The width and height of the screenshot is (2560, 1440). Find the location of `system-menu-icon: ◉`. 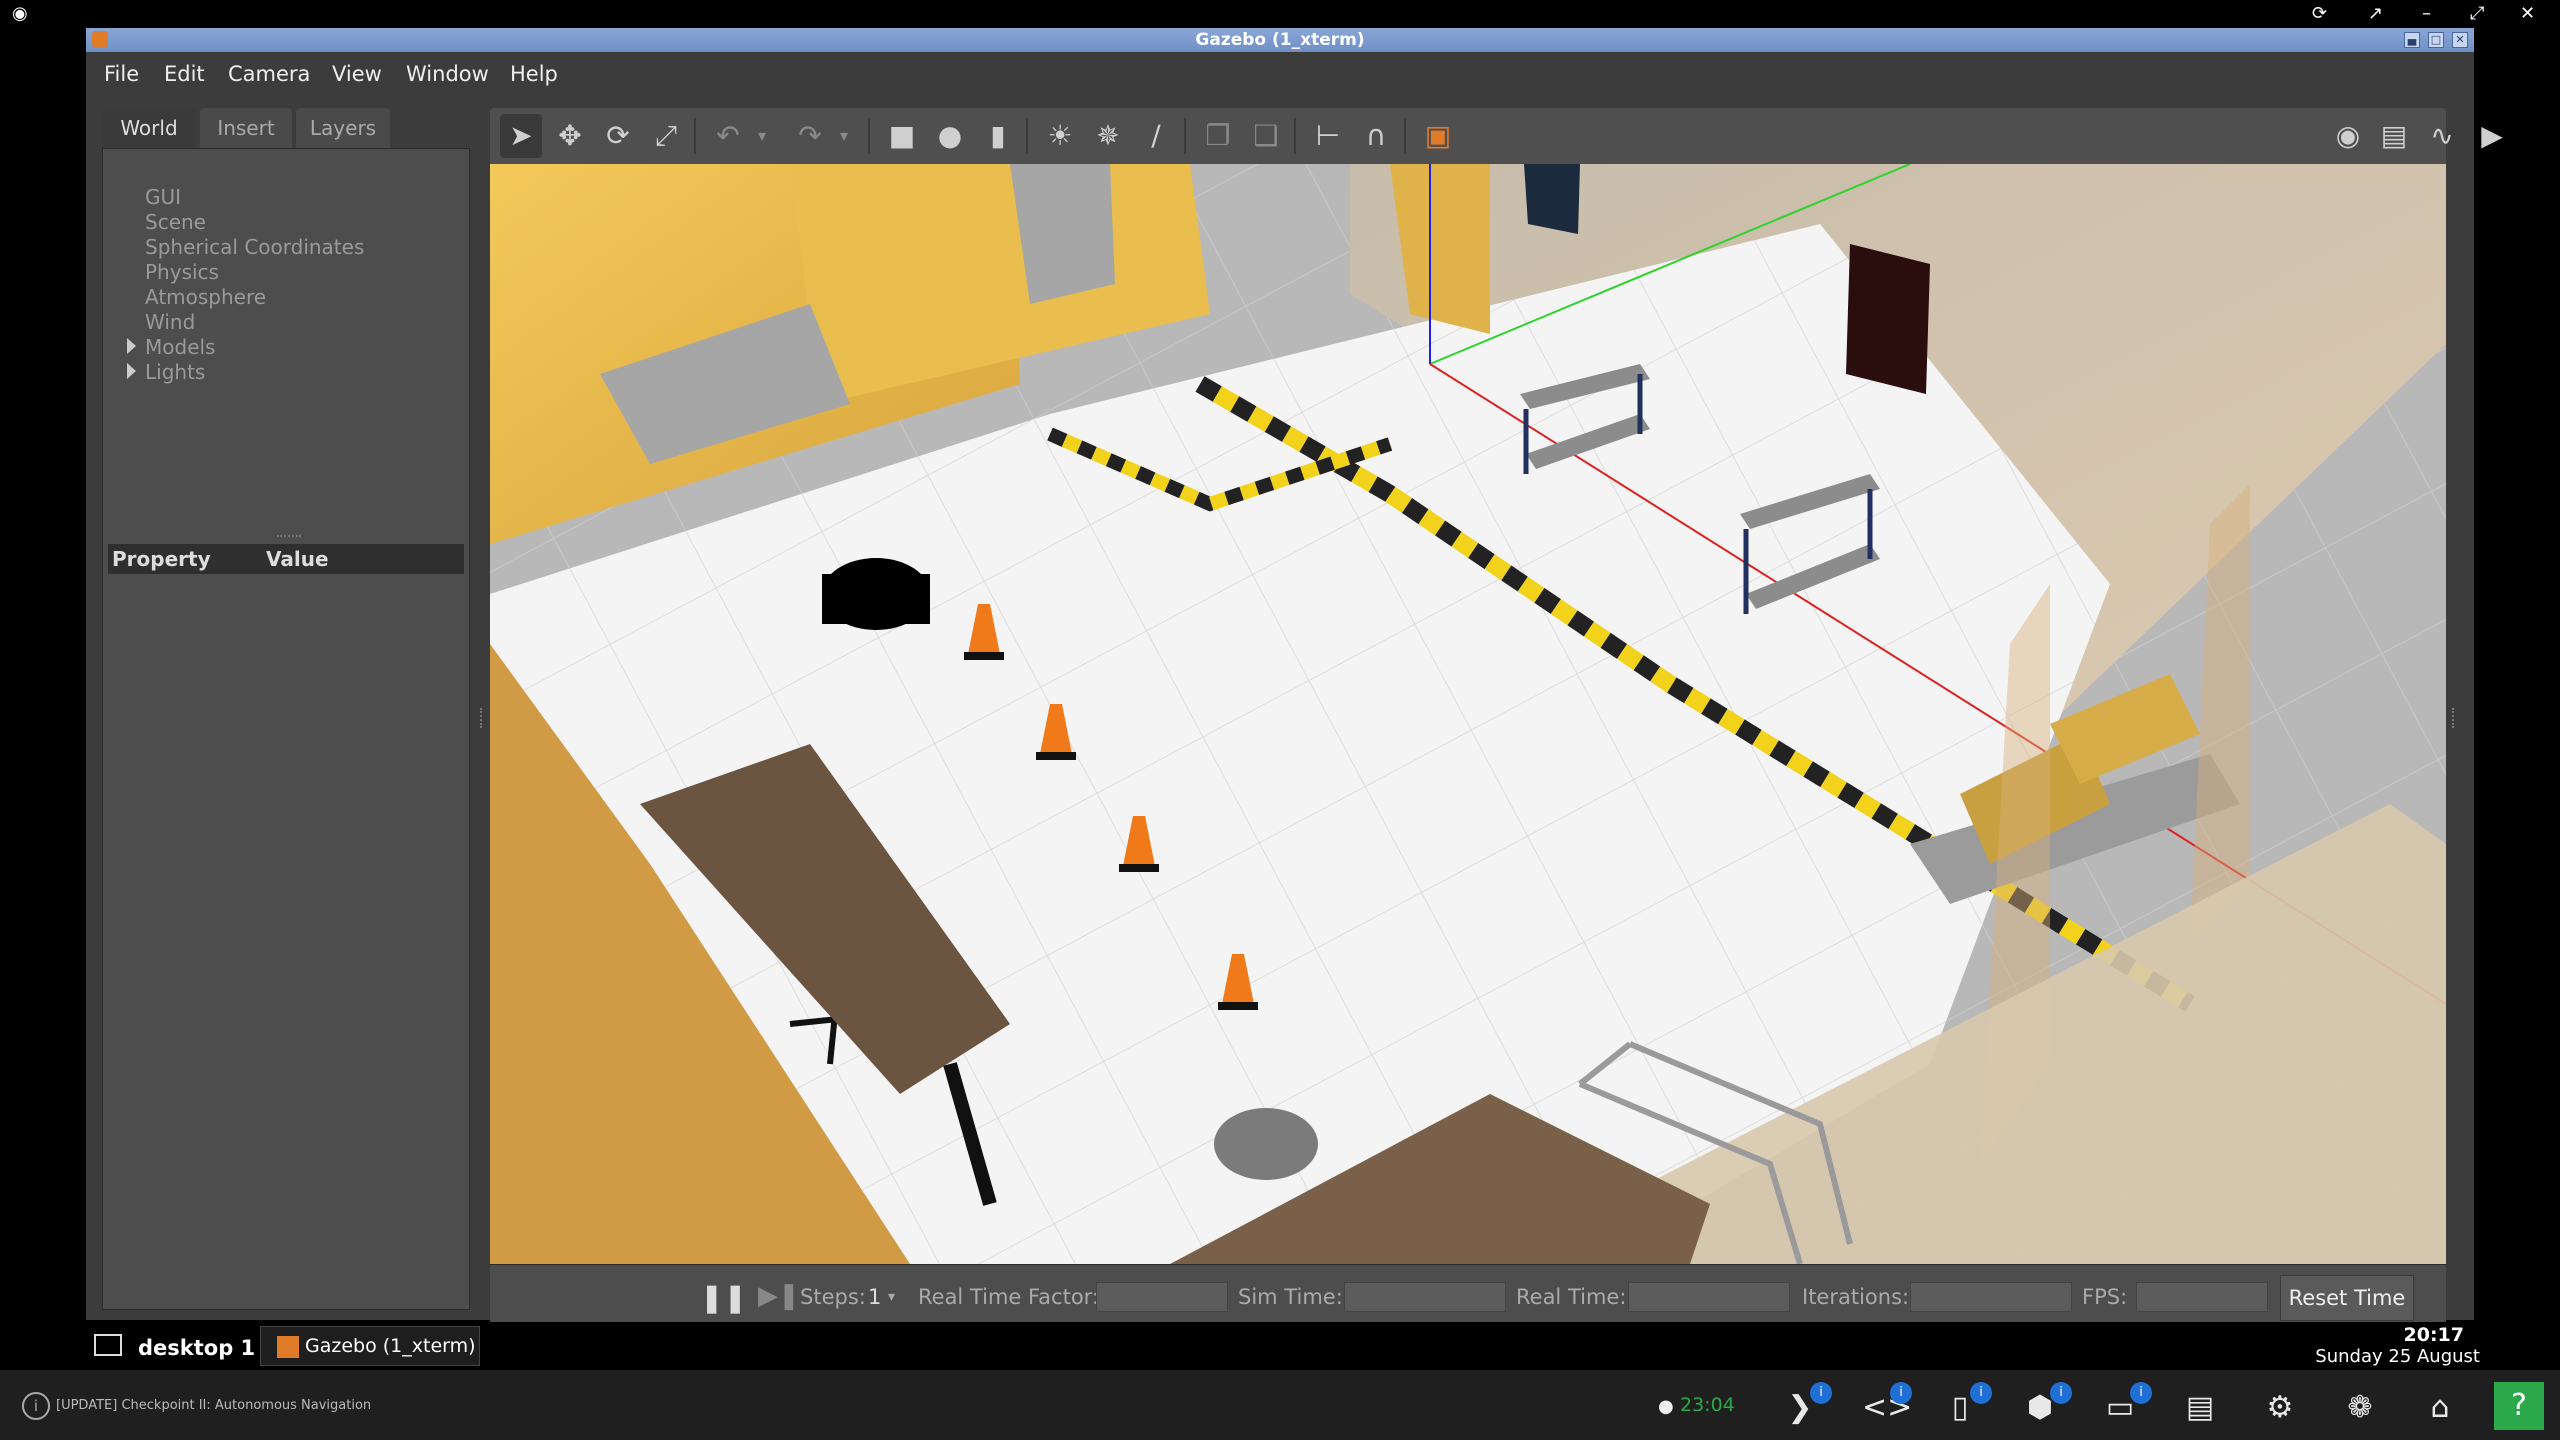

system-menu-icon: ◉ is located at coordinates (20, 14).